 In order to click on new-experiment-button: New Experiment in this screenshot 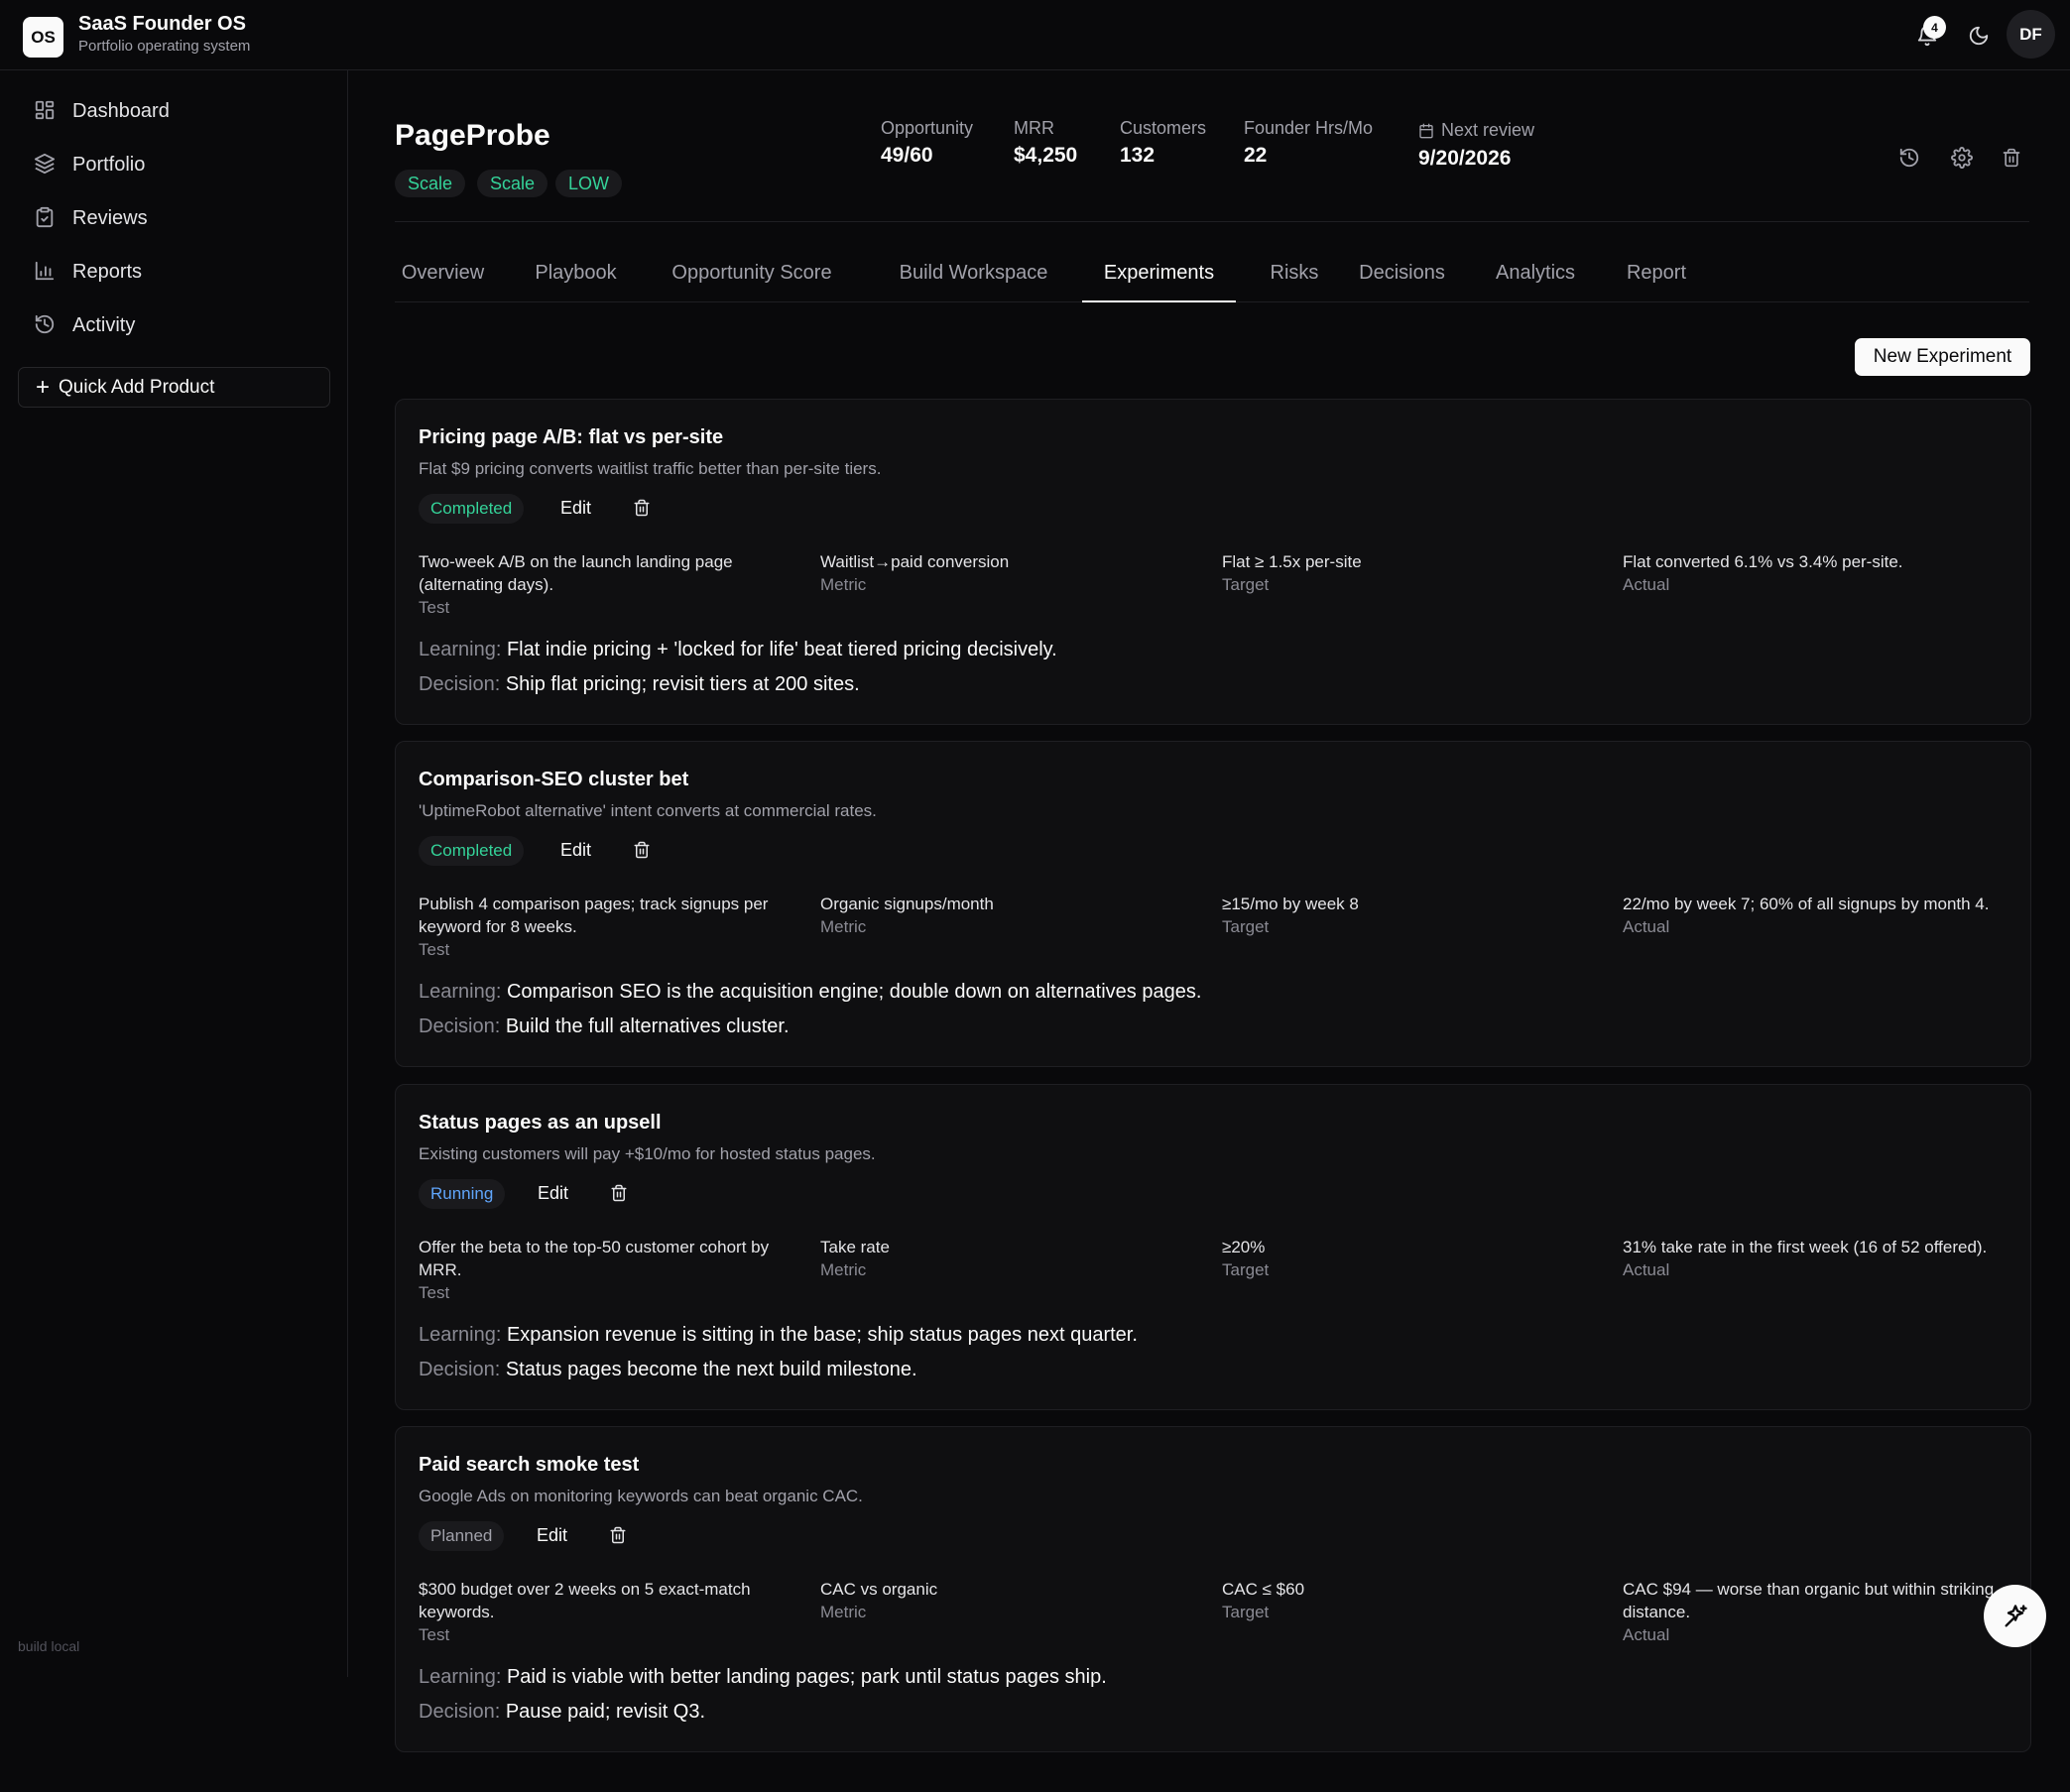, I will do `click(1942, 357)`.